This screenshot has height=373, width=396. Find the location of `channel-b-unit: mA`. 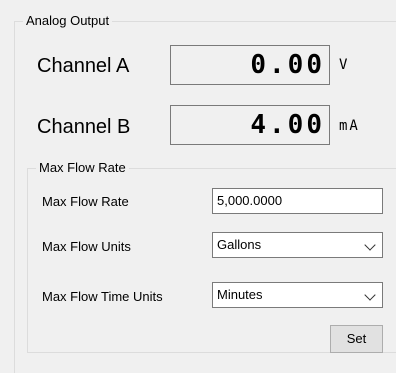

channel-b-unit: mA is located at coordinates (349, 126).